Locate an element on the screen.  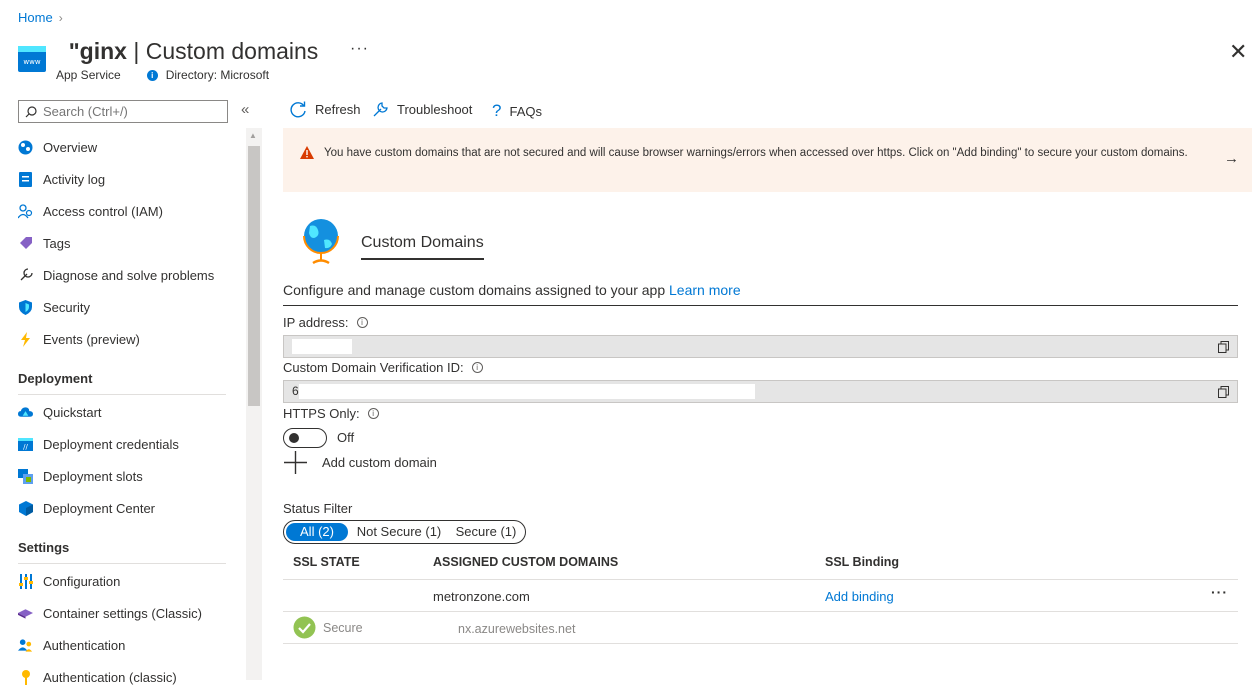
add-custom-domain-label: Add custom domain is located at coordinates (379, 462).